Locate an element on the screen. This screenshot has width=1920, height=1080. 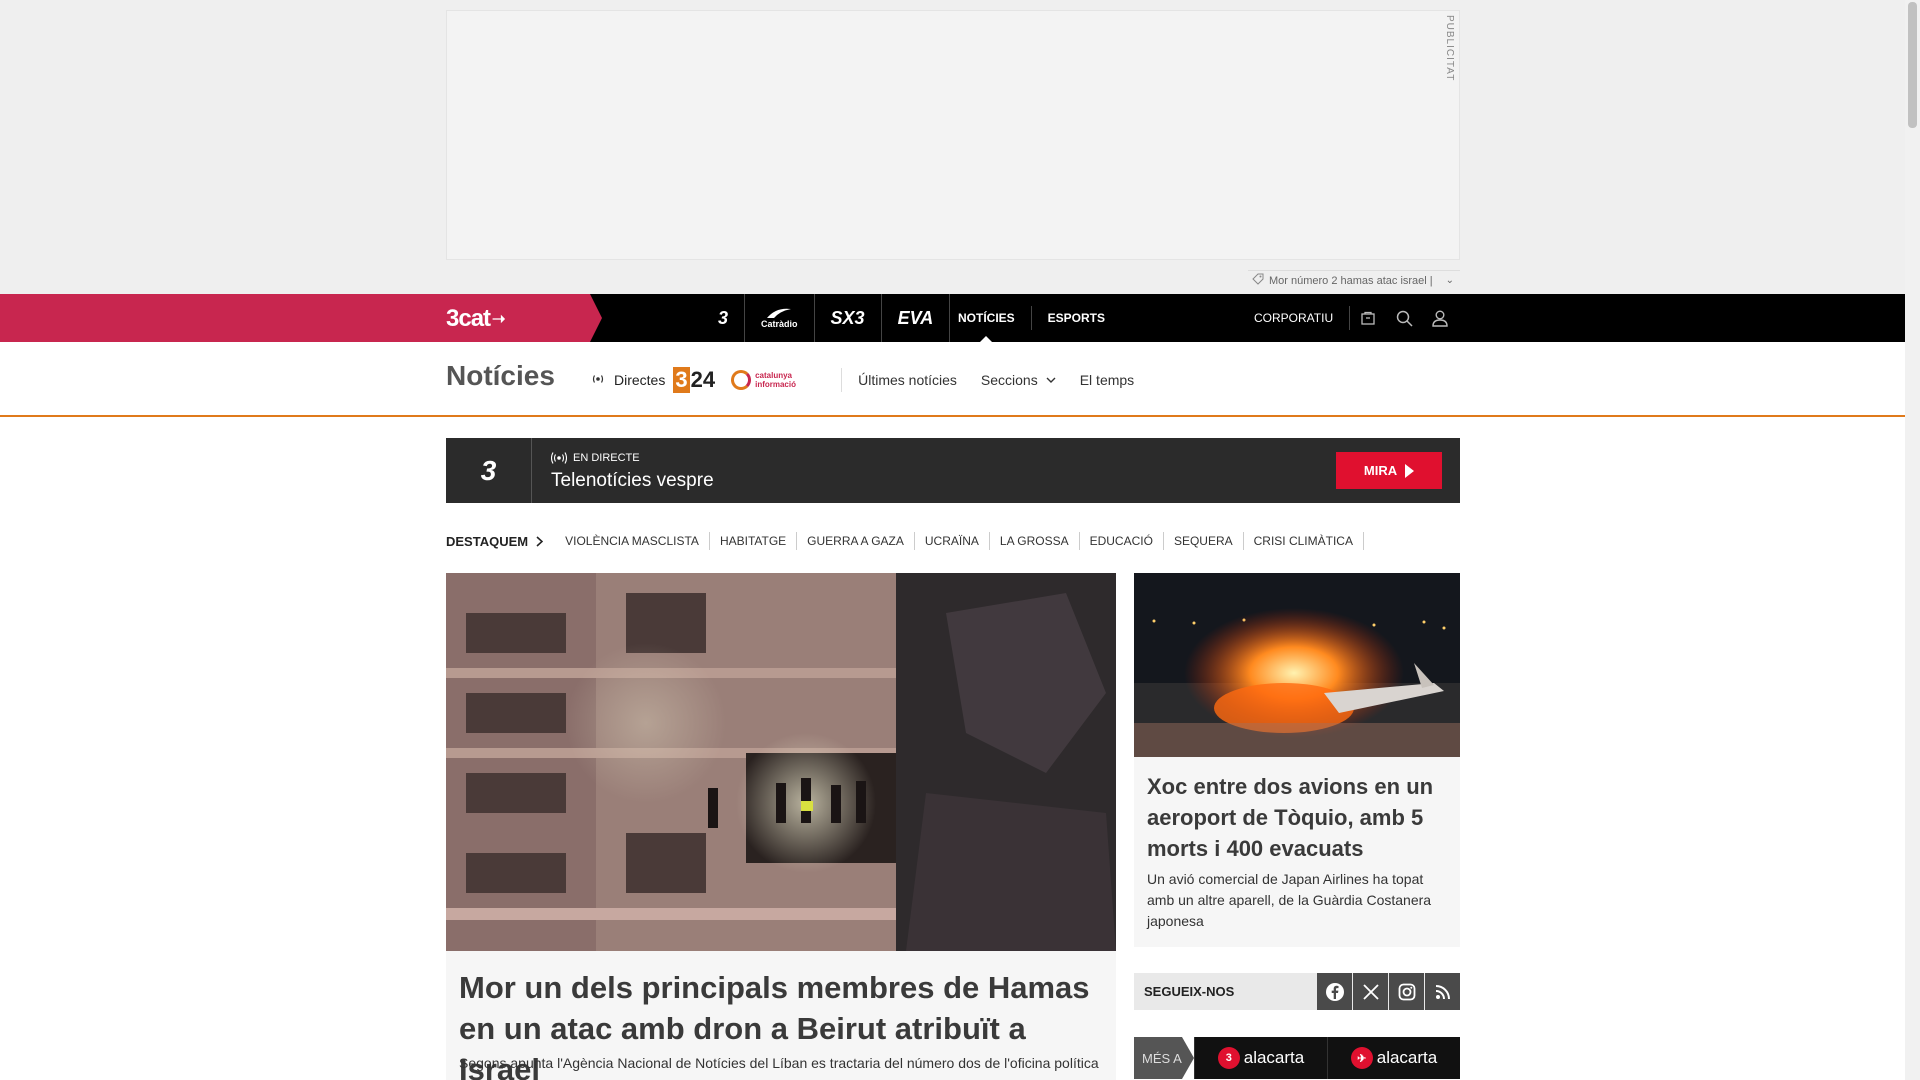
top-nav: NOTÍCIES ESPORTS is located at coordinates (1031, 318).